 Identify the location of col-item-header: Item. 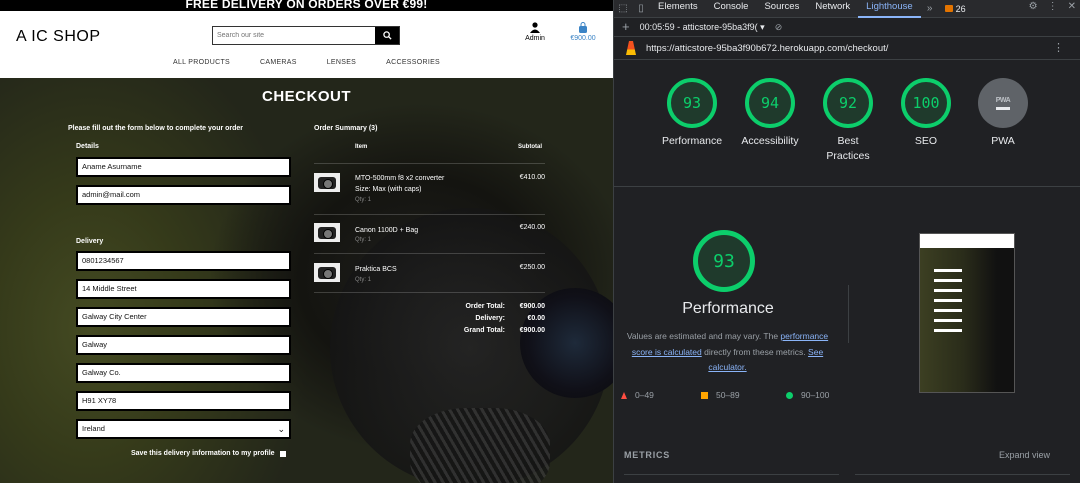
(361, 147).